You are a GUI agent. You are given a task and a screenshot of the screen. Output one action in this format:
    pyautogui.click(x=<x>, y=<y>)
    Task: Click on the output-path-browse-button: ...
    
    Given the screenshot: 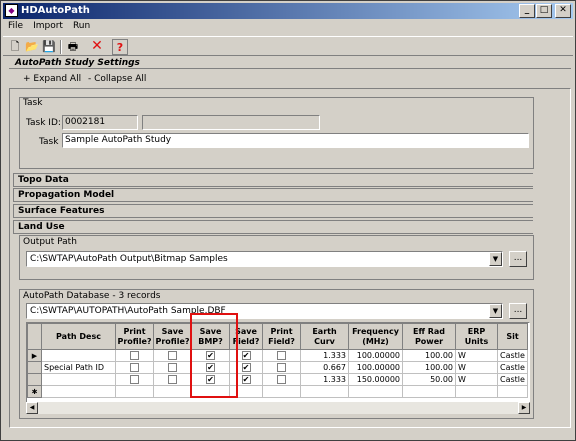 What is the action you would take?
    pyautogui.click(x=518, y=259)
    